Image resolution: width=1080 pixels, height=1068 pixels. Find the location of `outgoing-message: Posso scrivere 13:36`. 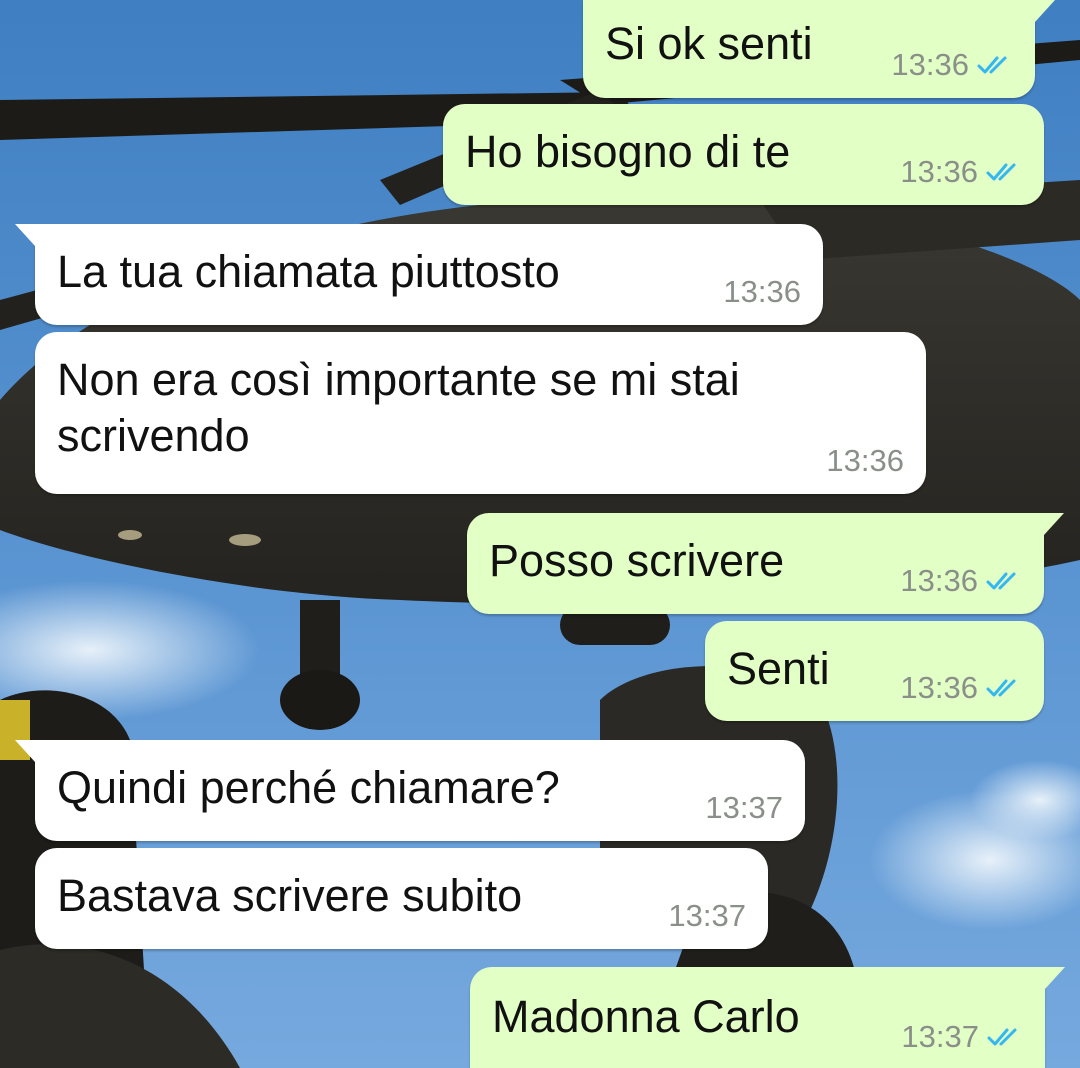

outgoing-message: Posso scrivere 13:36 is located at coordinates (765, 563).